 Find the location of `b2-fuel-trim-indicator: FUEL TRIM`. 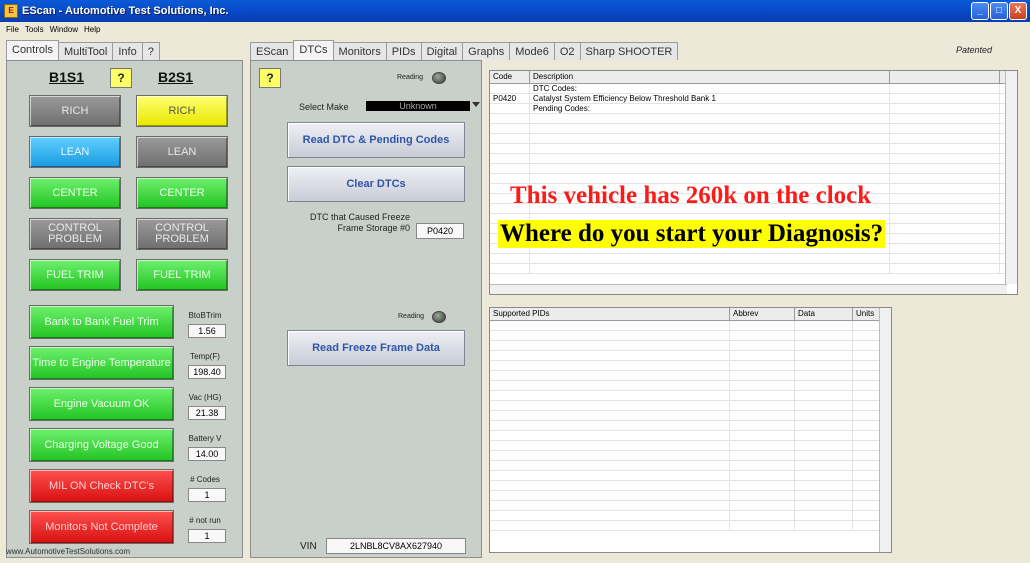

b2-fuel-trim-indicator: FUEL TRIM is located at coordinates (182, 275).